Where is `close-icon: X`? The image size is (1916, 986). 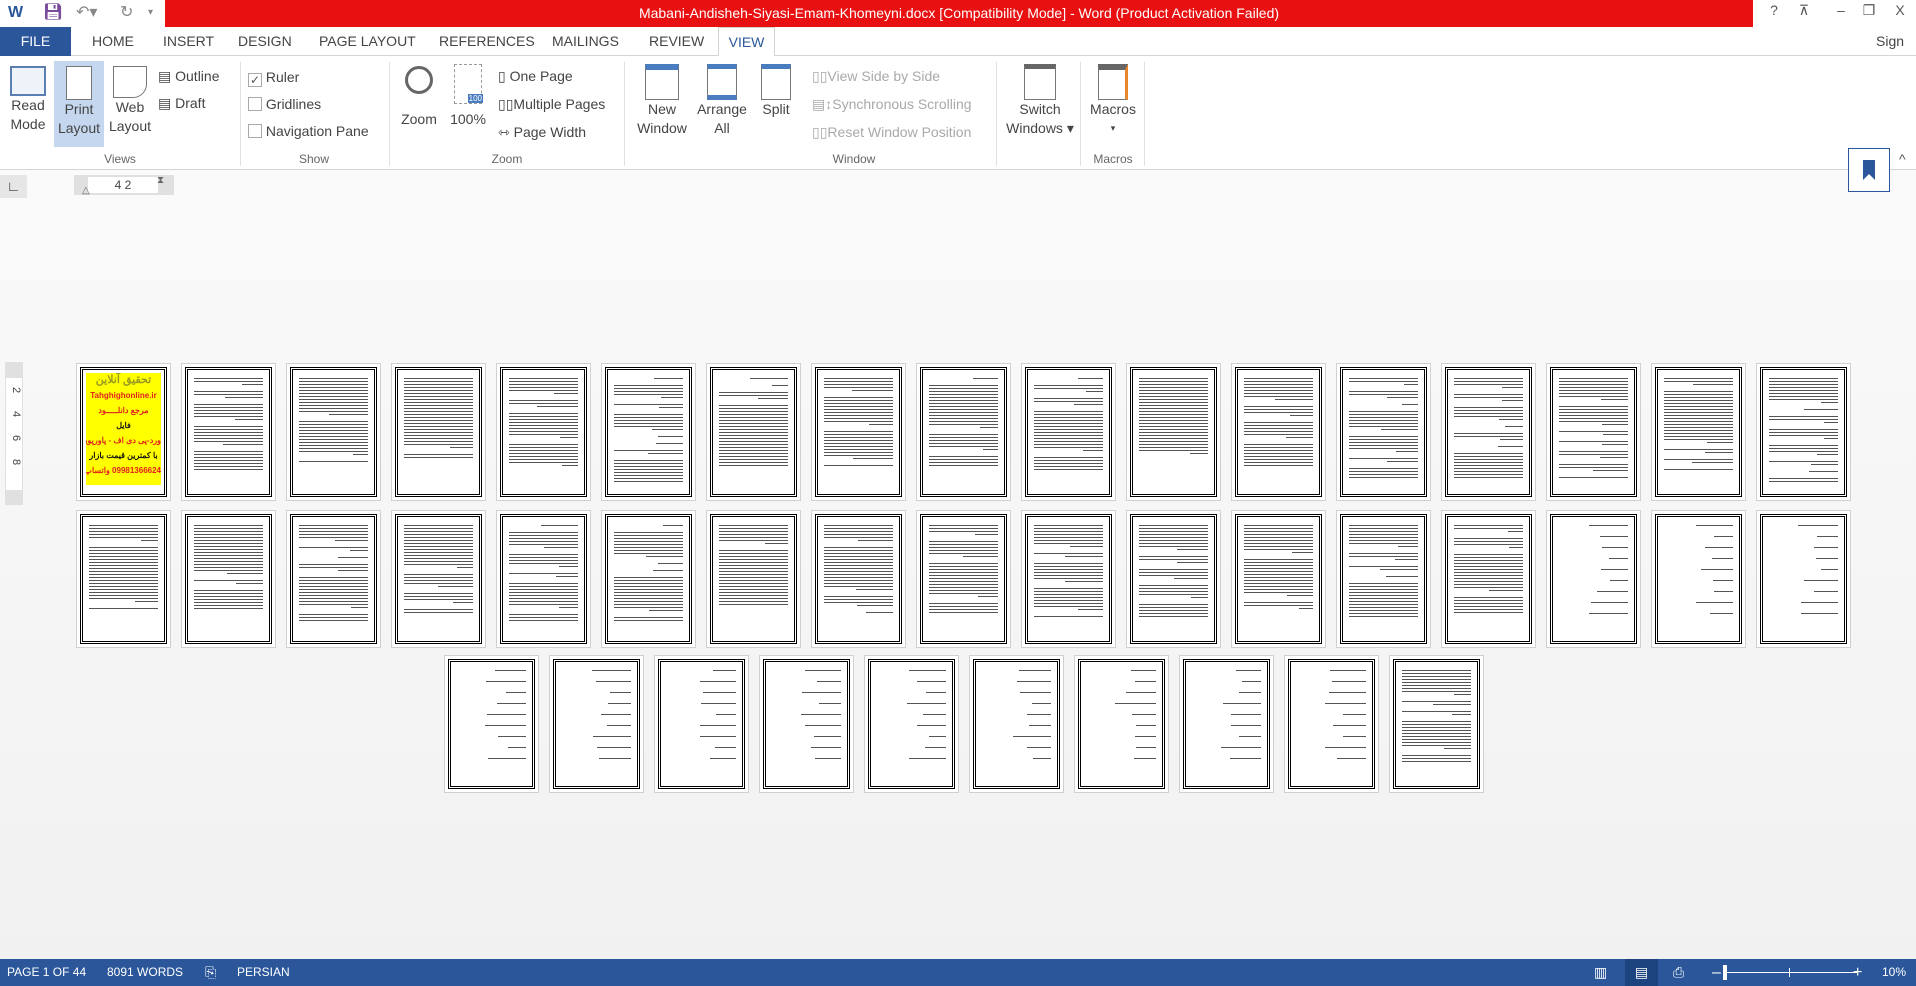
close-icon: X is located at coordinates (1900, 10).